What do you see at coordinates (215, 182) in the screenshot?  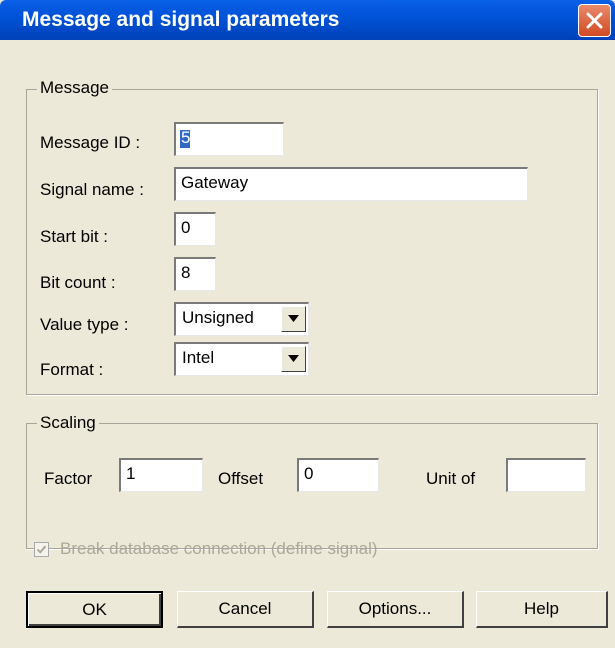 I see `signal-name-value: Gateway` at bounding box center [215, 182].